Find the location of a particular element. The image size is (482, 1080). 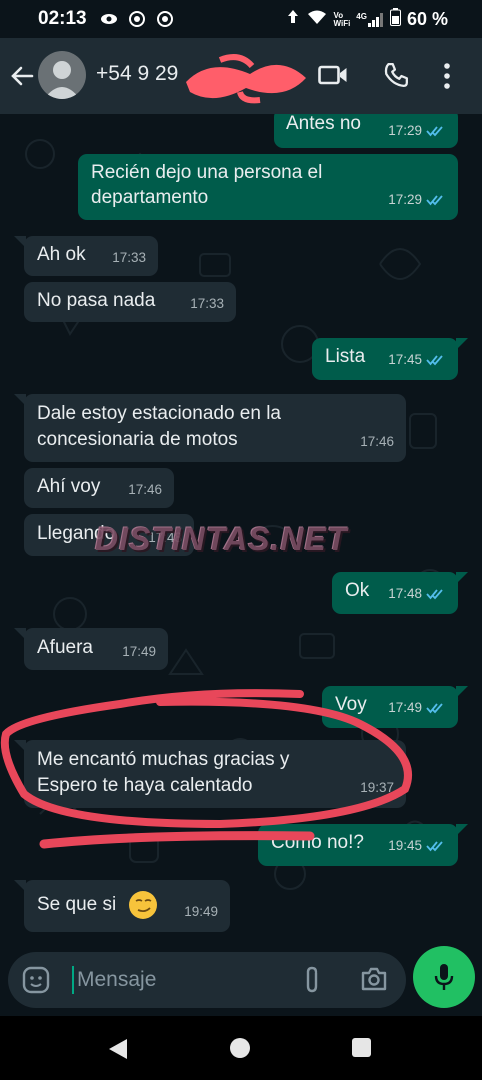

message-bubble-incoming: No pasa nada 17:33 is located at coordinates (130, 302).